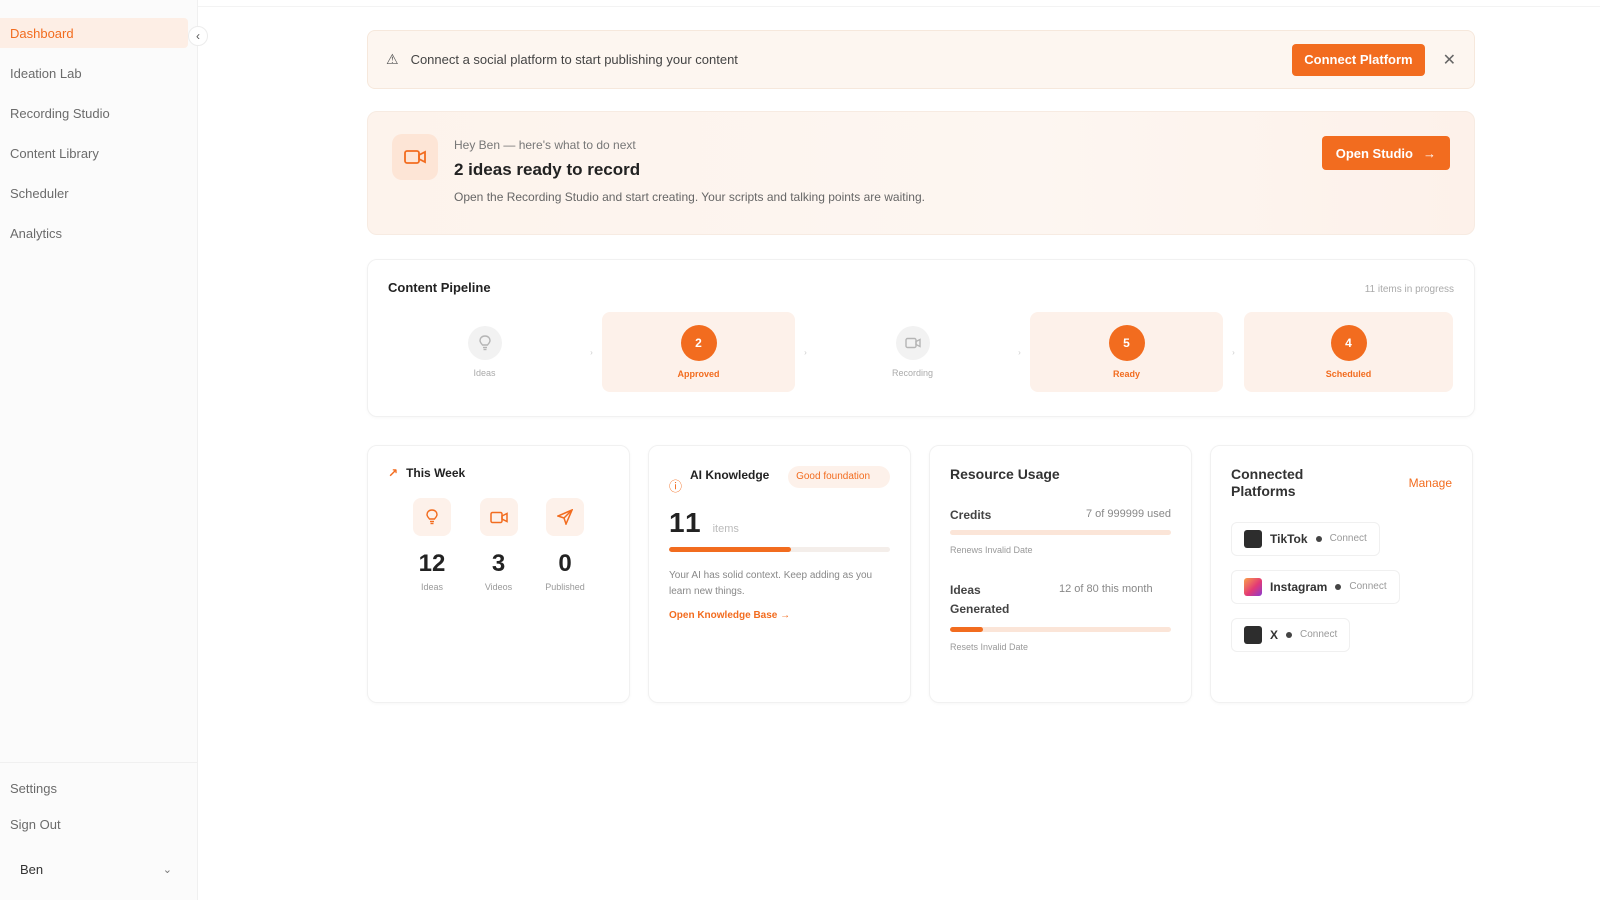 This screenshot has width=1600, height=900. Describe the element at coordinates (94, 73) in the screenshot. I see `sidebar-item-ideation-lab: Ideation Lab` at that location.